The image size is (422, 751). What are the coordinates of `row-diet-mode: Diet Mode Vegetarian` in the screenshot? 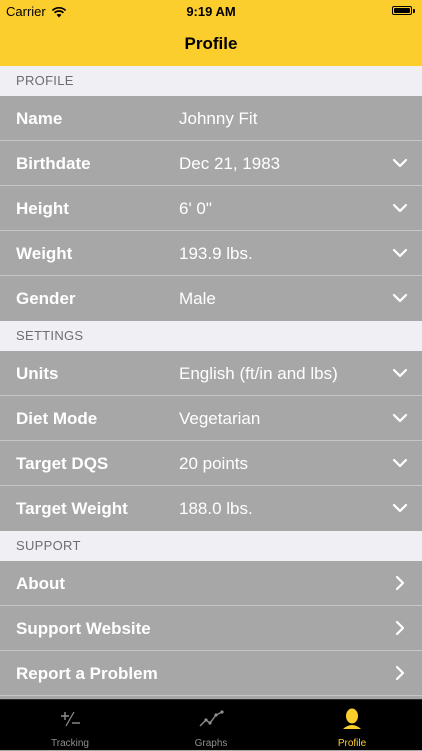 It's located at (211, 418).